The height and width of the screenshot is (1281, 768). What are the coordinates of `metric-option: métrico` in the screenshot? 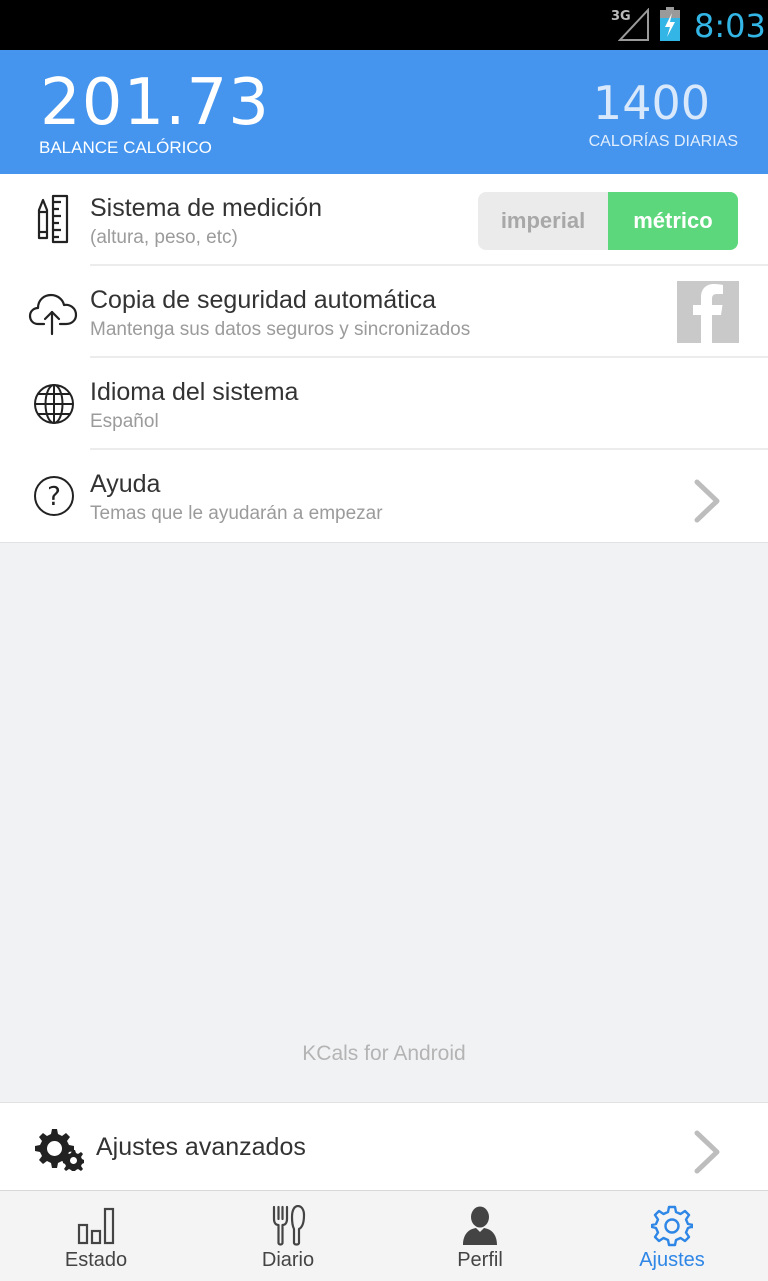 It's located at (673, 221).